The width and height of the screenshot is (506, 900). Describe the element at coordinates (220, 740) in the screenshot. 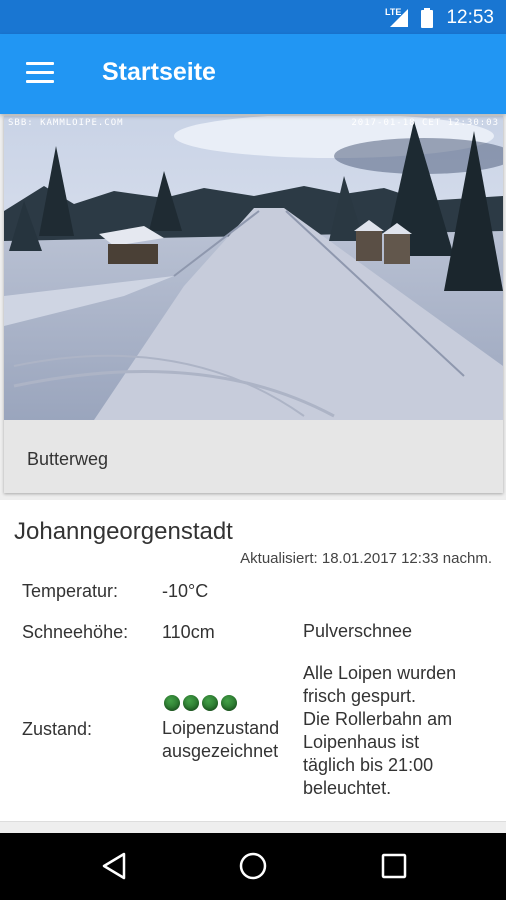

I see `trail-condition: Loipenzustand ausgezeichnet` at that location.